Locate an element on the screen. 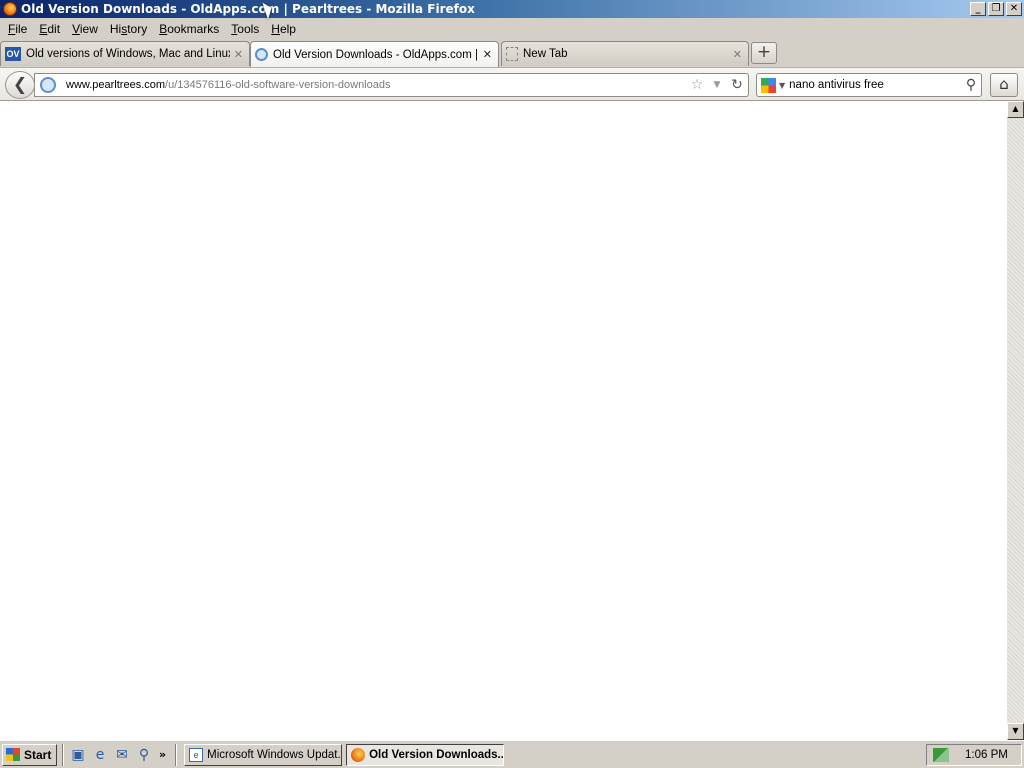  menu-help: Help is located at coordinates (283, 29).